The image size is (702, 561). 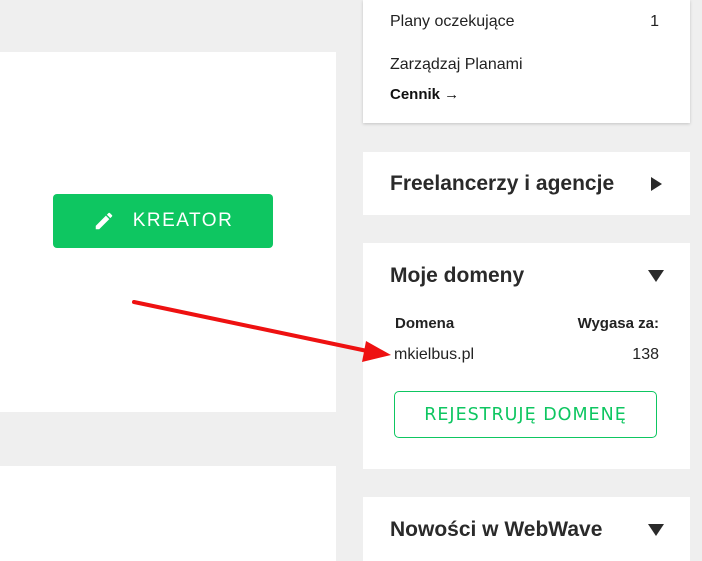 What do you see at coordinates (425, 323) in the screenshot?
I see `domain-column-header: Domena` at bounding box center [425, 323].